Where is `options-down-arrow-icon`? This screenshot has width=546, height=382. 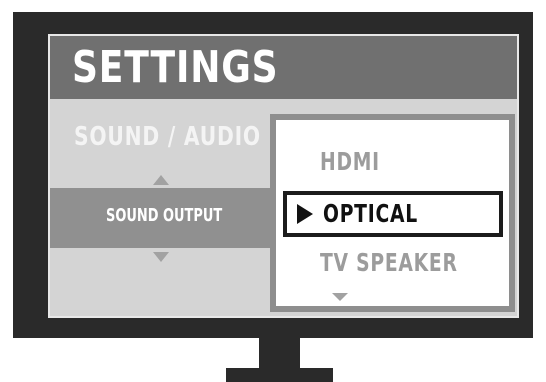 options-down-arrow-icon is located at coordinates (340, 297).